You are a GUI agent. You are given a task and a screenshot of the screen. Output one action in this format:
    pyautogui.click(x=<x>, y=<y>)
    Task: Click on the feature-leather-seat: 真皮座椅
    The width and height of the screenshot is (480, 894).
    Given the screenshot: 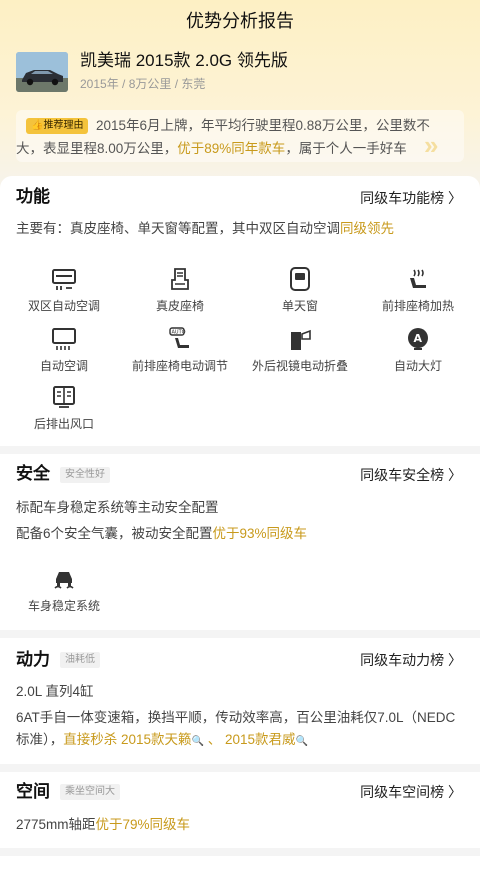 What is the action you would take?
    pyautogui.click(x=180, y=290)
    